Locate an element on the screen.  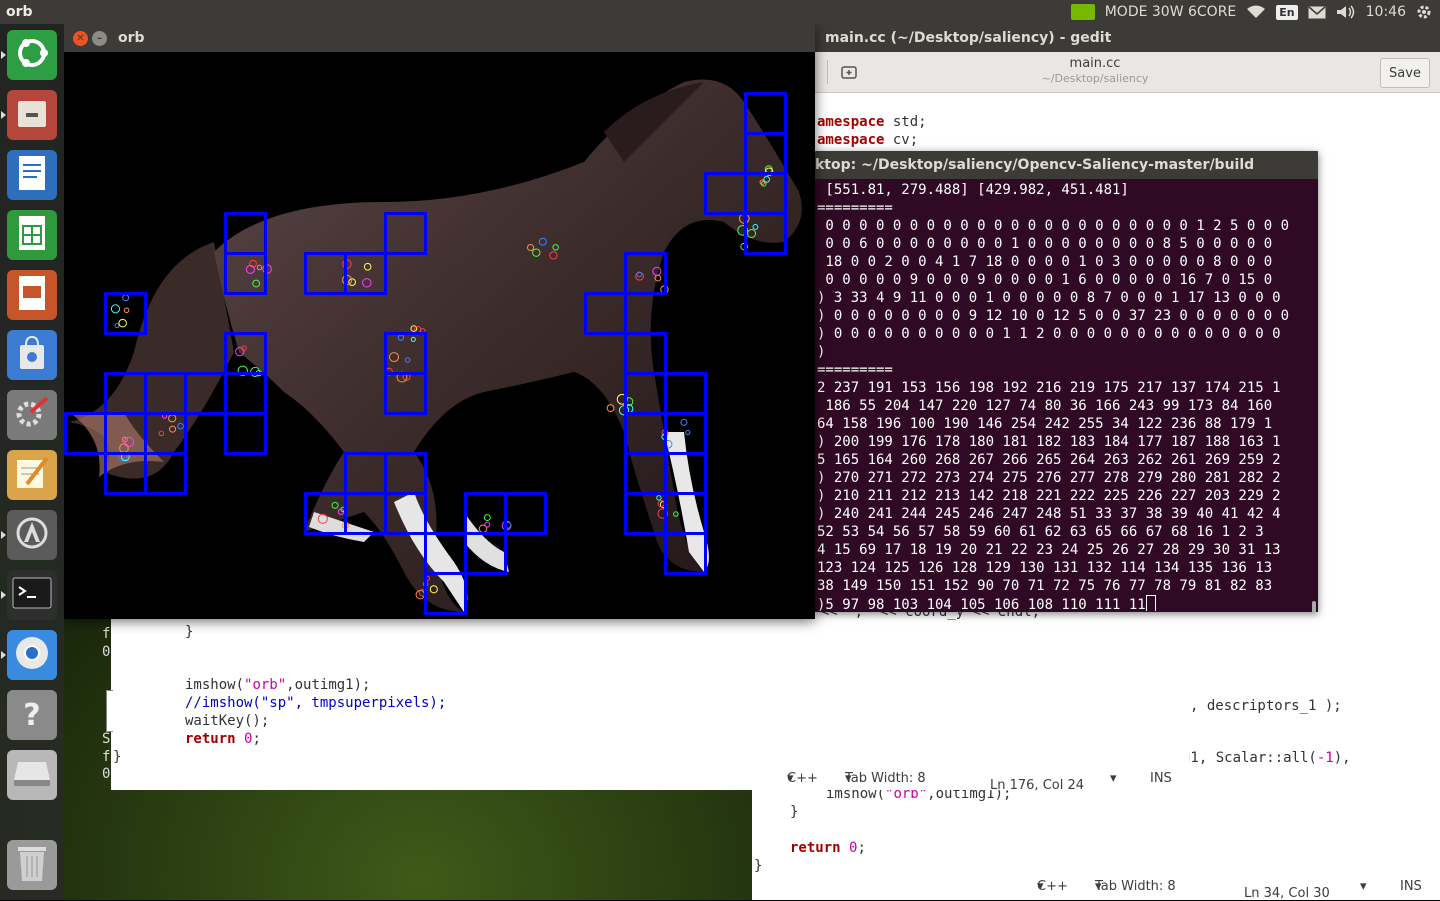
trash-icon is located at coordinates (32, 865).